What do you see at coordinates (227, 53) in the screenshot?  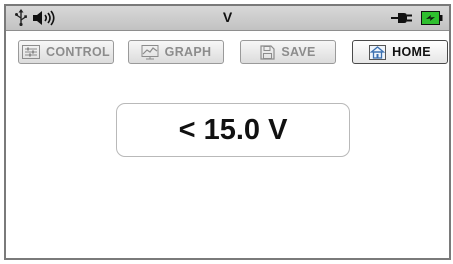 I see `toolbar: CONTROL GRAPH SAVE HOME` at bounding box center [227, 53].